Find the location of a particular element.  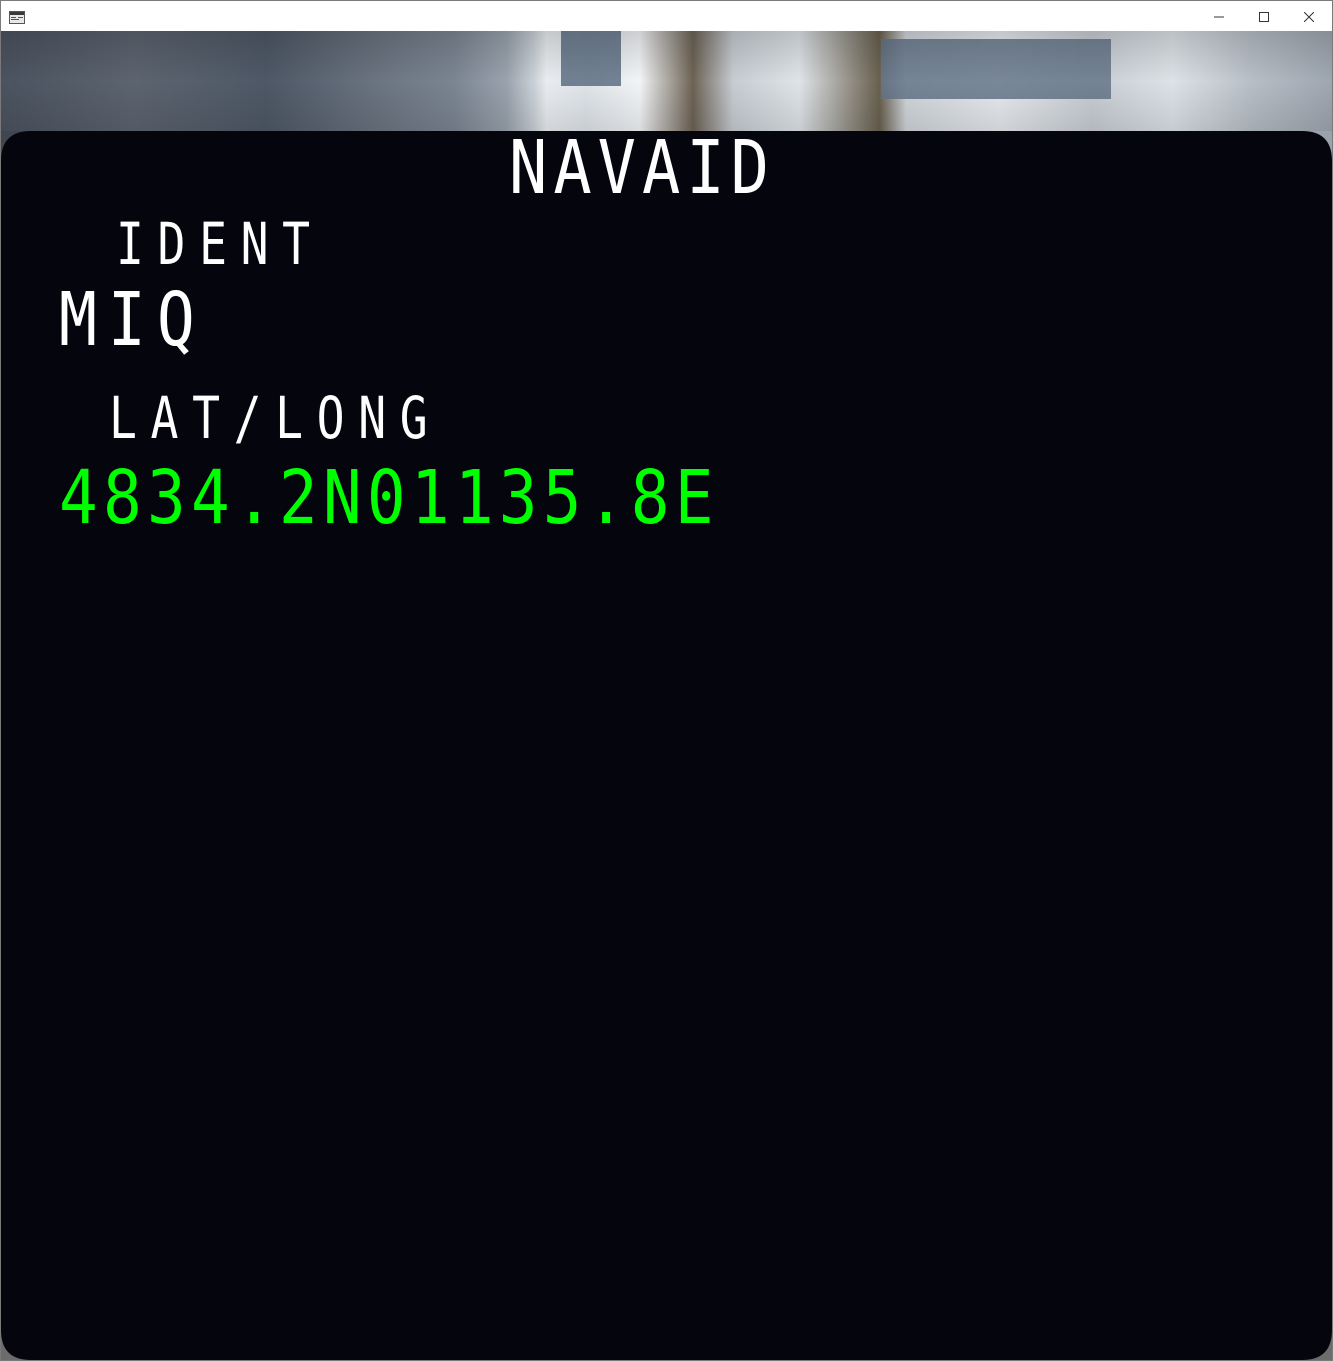

ident-value: MIQ is located at coordinates (132, 320).